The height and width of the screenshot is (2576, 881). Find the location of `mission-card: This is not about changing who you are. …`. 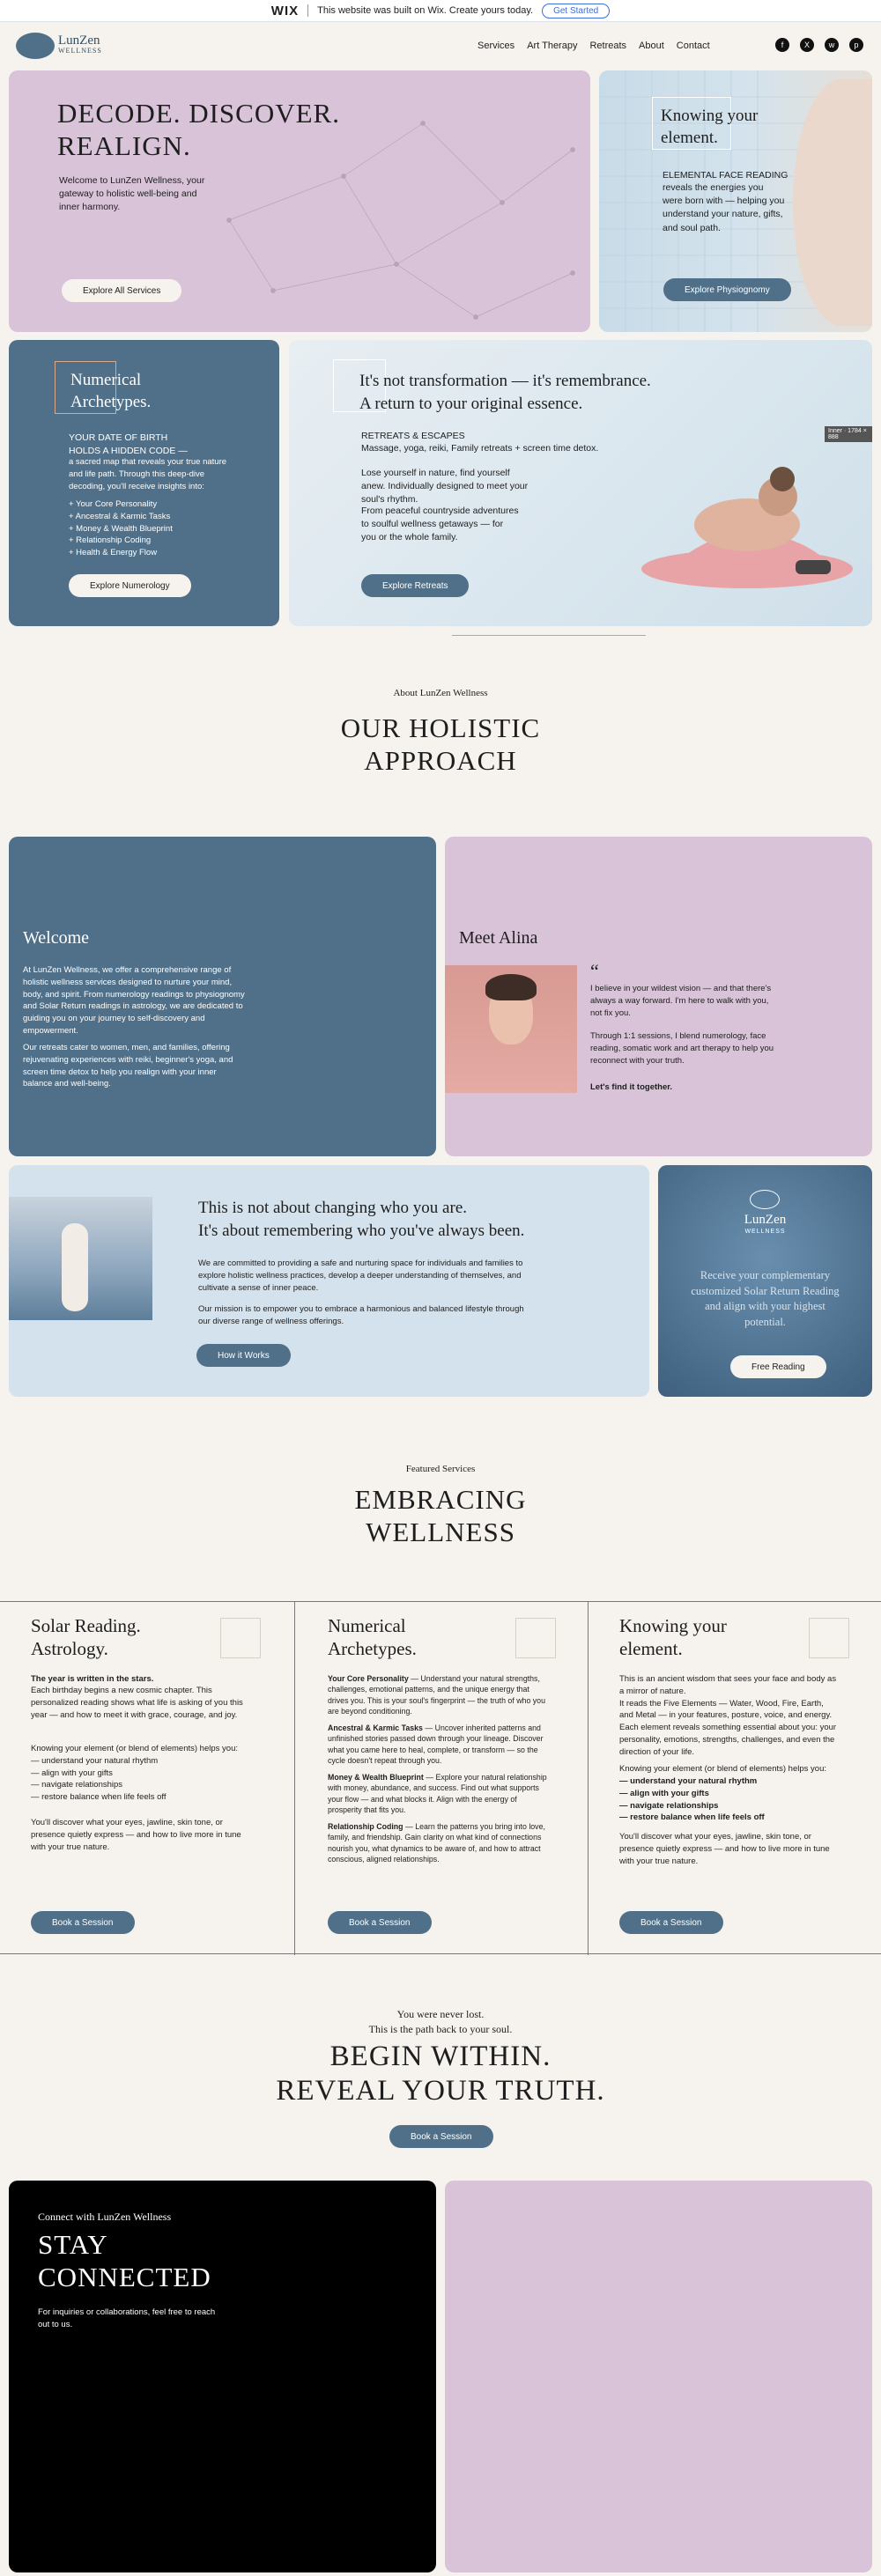

mission-card: This is not about changing who you are. … is located at coordinates (329, 1281).